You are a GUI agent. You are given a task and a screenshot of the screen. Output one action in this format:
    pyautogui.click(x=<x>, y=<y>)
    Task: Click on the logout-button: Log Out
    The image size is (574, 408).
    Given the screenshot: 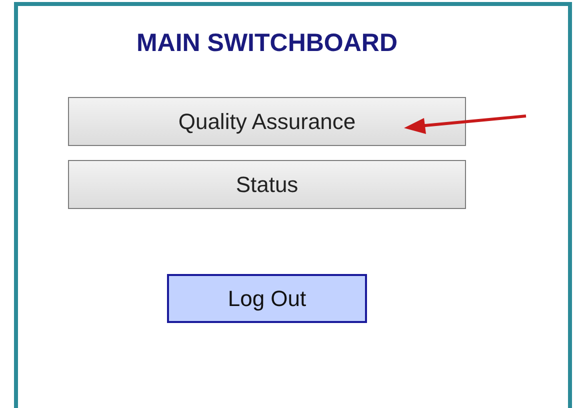 What is the action you would take?
    pyautogui.click(x=267, y=298)
    